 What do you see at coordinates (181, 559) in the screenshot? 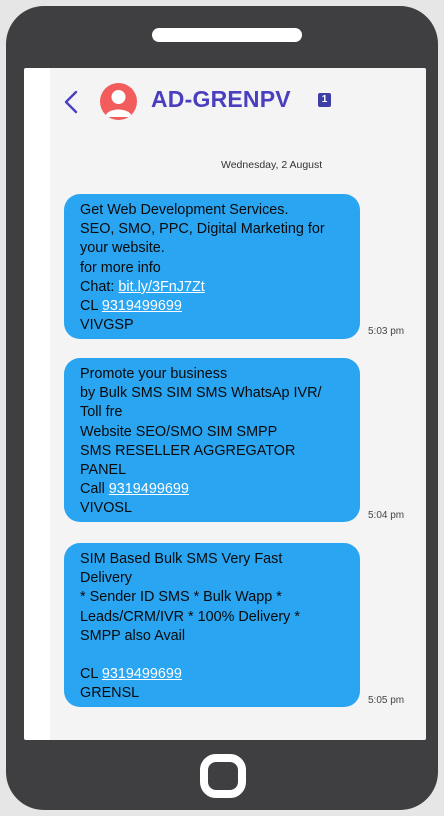
I see `message-text-line: SIM Based Bulk SMS Very Fast` at bounding box center [181, 559].